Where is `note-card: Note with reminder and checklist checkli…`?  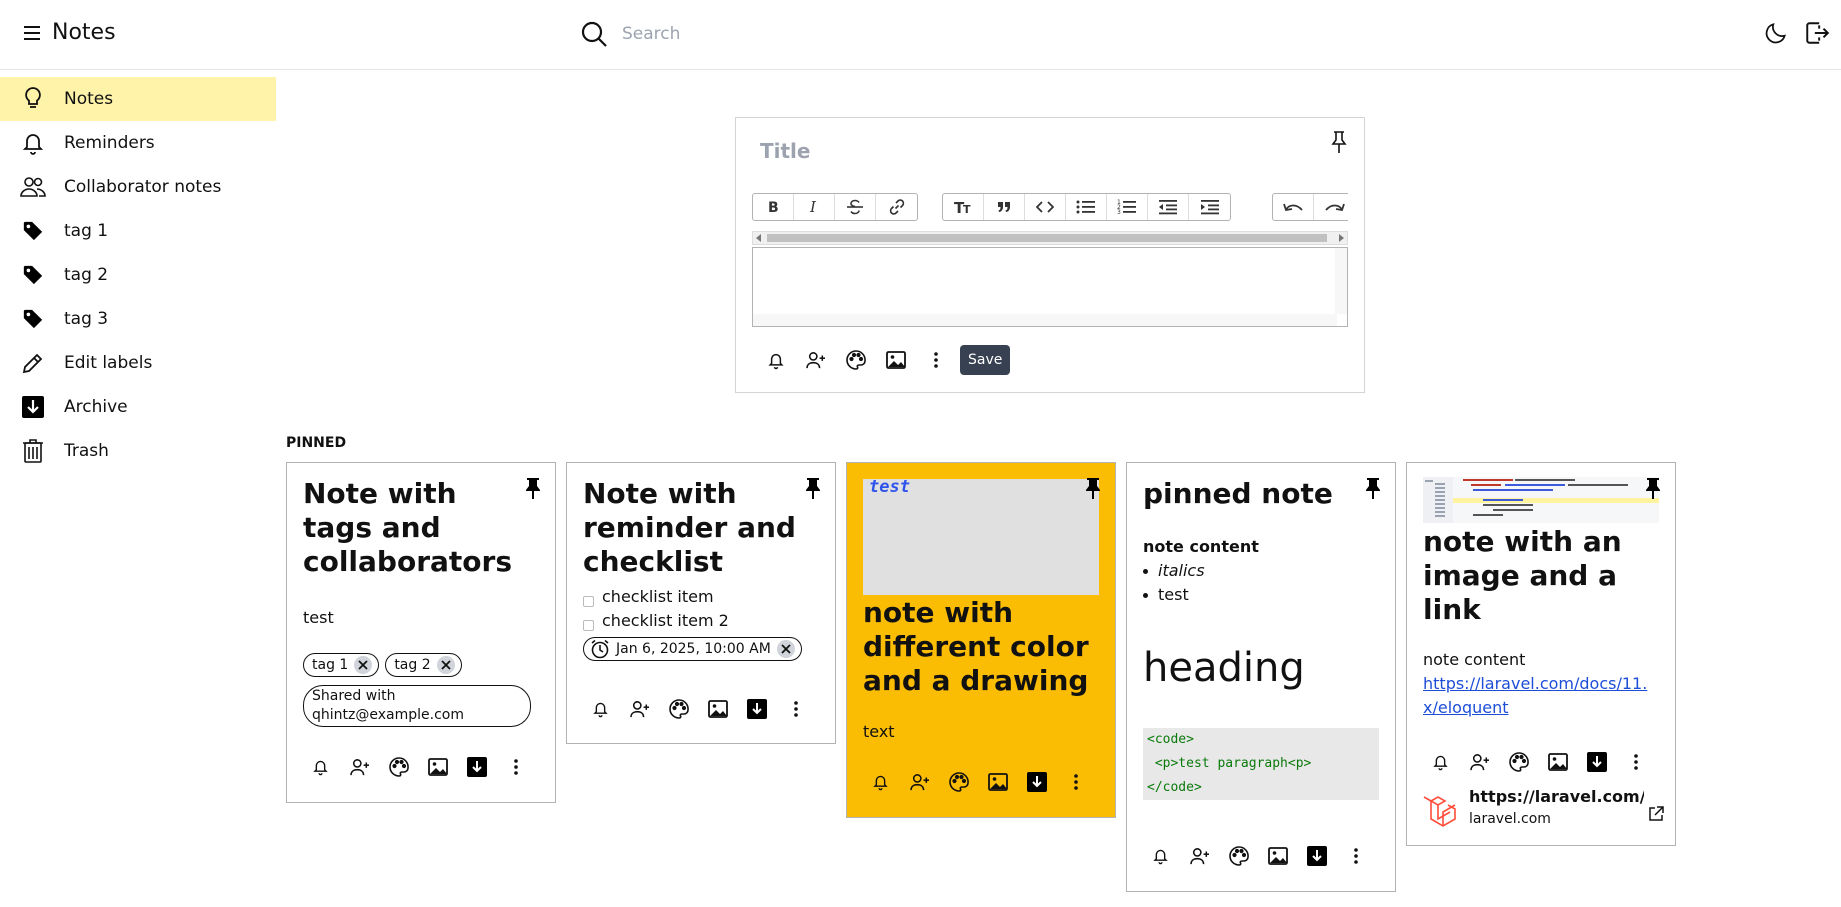
note-card: Note with reminder and checklist checkli… is located at coordinates (701, 603).